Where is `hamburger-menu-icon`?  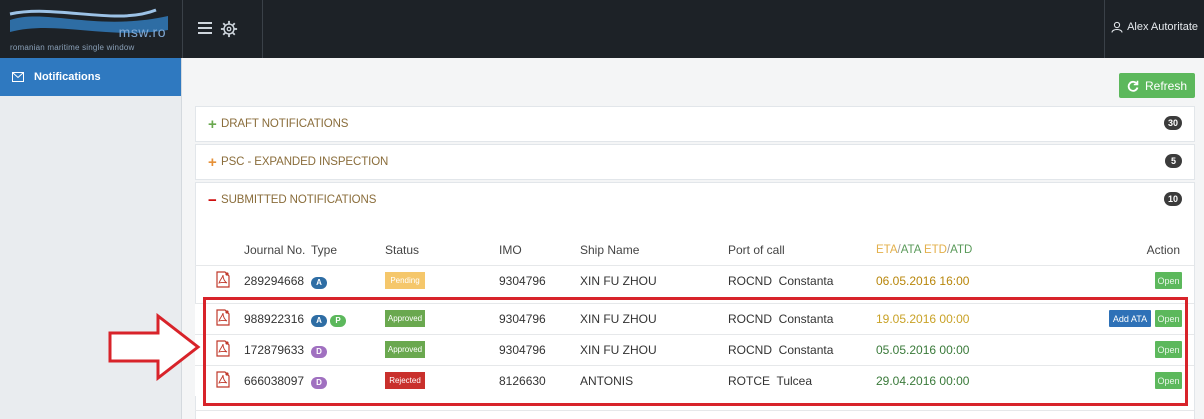 hamburger-menu-icon is located at coordinates (205, 28).